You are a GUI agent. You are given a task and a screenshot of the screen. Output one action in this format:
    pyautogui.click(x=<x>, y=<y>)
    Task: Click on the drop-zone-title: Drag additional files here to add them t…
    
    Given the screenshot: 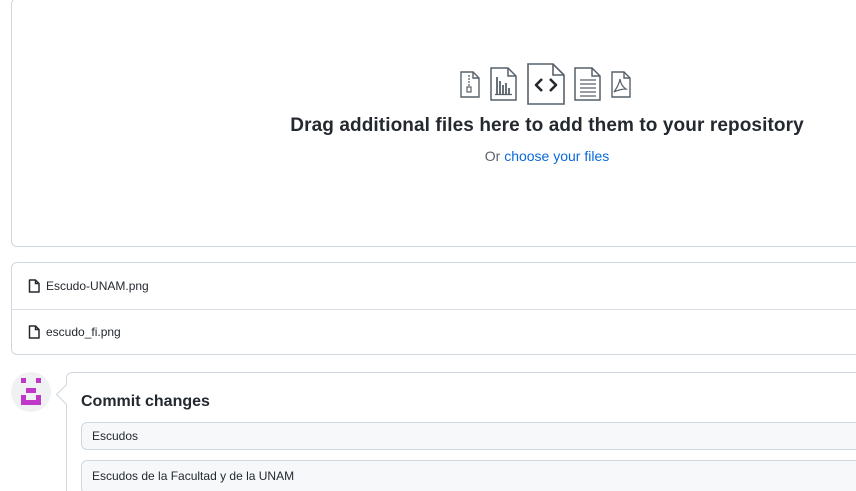 What is the action you would take?
    pyautogui.click(x=547, y=125)
    